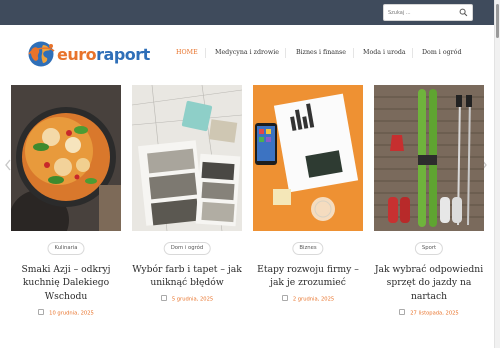  What do you see at coordinates (497, 174) in the screenshot?
I see `scrollbar` at bounding box center [497, 174].